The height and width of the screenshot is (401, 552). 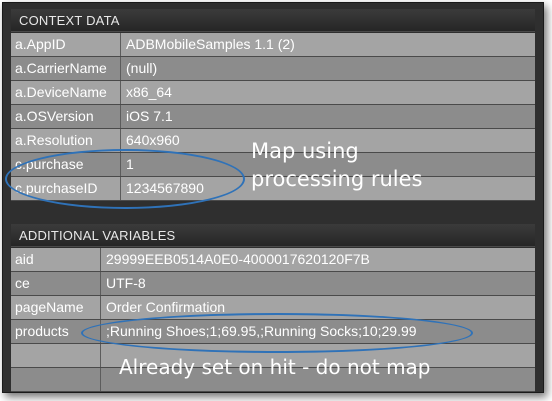 What do you see at coordinates (56, 283) in the screenshot?
I see `row-key: ce` at bounding box center [56, 283].